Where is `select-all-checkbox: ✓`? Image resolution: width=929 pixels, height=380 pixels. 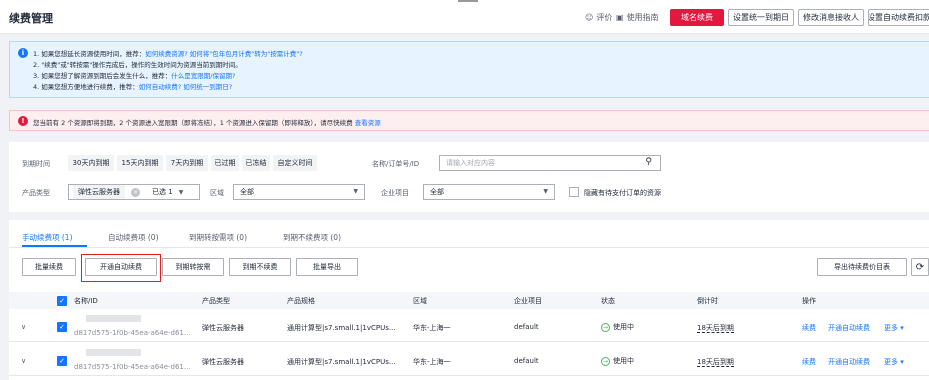 select-all-checkbox: ✓ is located at coordinates (62, 301).